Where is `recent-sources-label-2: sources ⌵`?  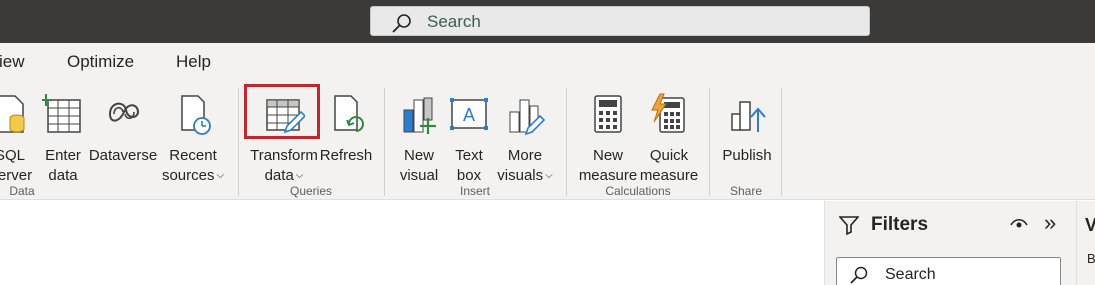 recent-sources-label-2: sources ⌵ is located at coordinates (193, 176).